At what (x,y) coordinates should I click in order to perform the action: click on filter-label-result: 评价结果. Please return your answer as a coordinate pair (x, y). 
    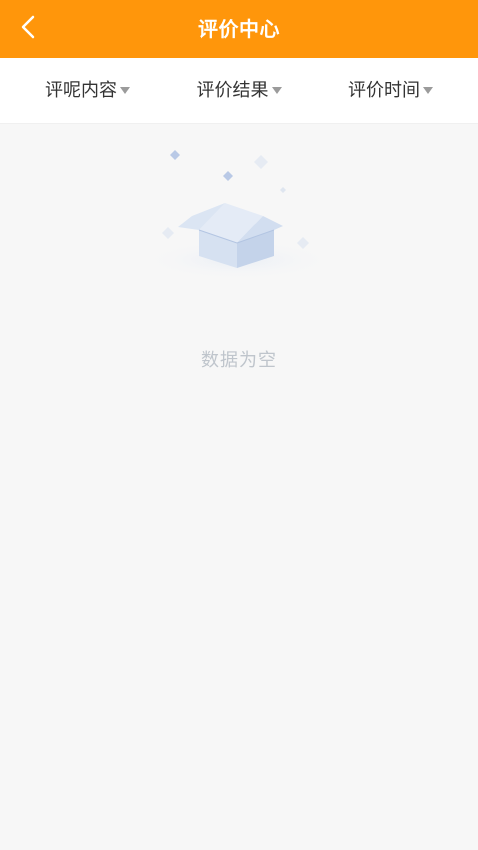
    Looking at the image, I should click on (232, 90).